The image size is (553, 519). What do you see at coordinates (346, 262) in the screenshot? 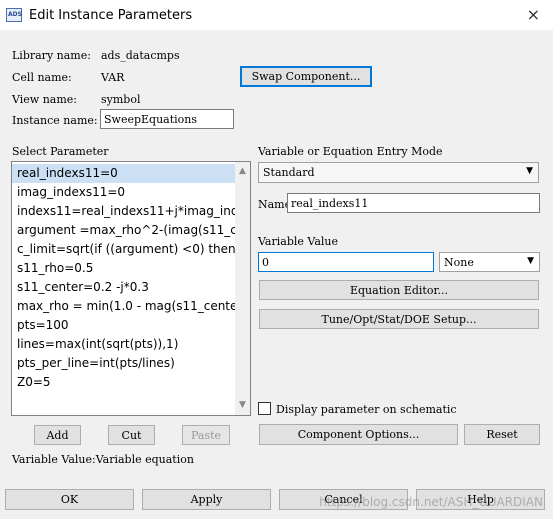
I see `variable-value-field: 0` at bounding box center [346, 262].